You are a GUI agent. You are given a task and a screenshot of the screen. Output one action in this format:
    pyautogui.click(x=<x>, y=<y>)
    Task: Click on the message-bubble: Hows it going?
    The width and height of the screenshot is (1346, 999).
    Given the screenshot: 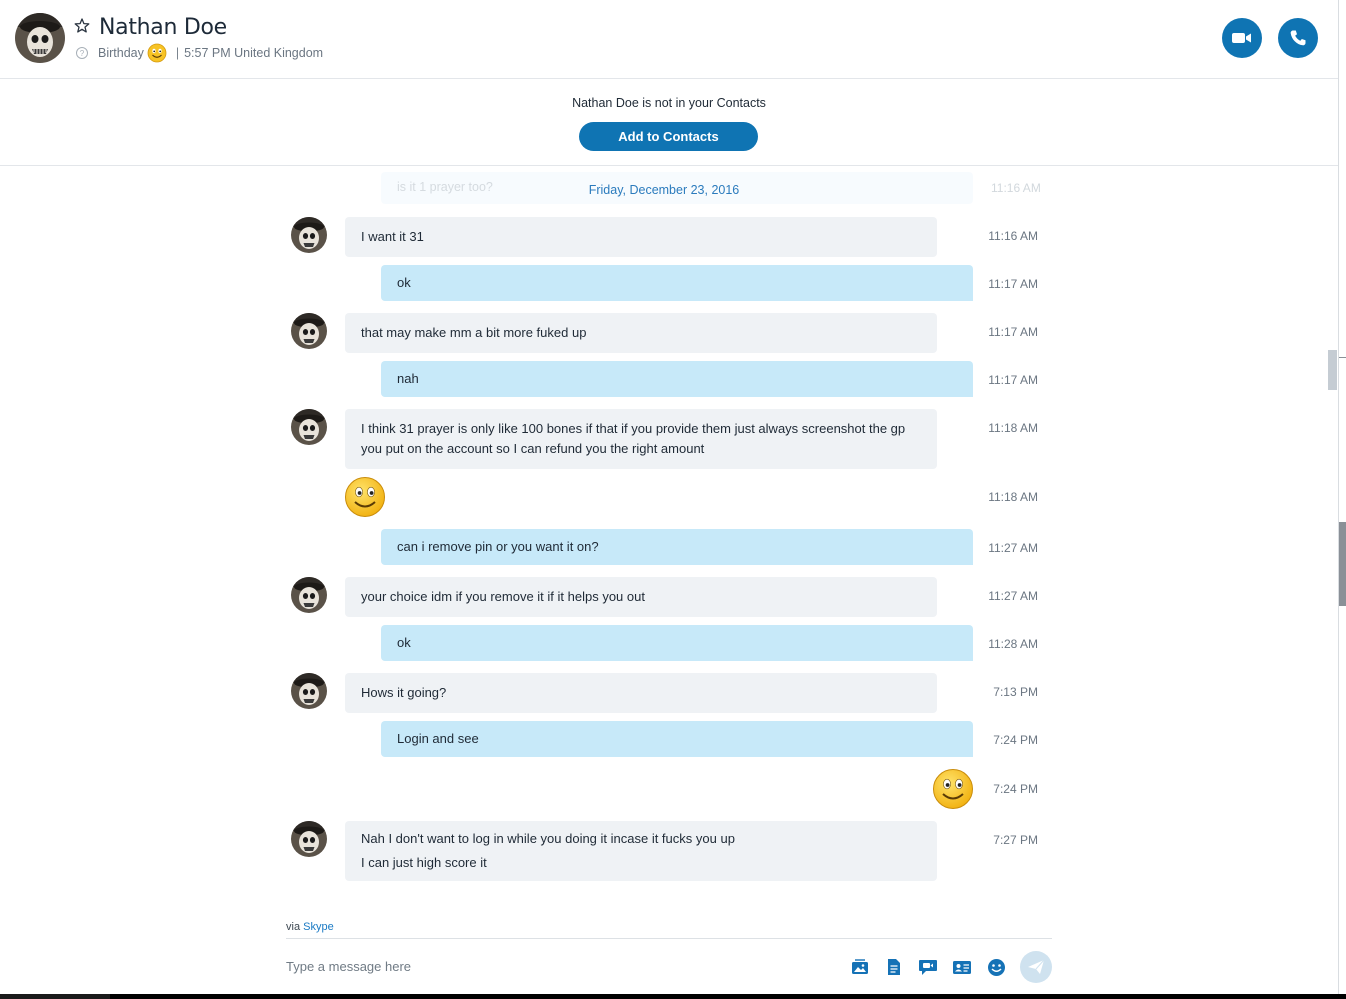 What is the action you would take?
    pyautogui.click(x=641, y=693)
    